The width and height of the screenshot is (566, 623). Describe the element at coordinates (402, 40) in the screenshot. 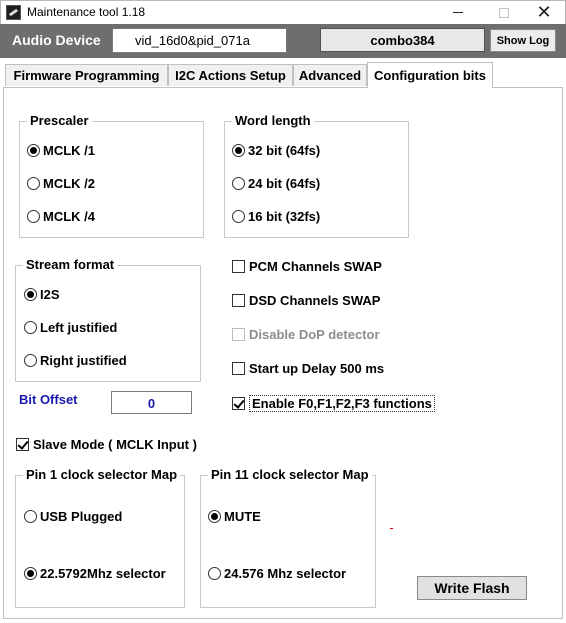

I see `device-status-field: combo384` at that location.